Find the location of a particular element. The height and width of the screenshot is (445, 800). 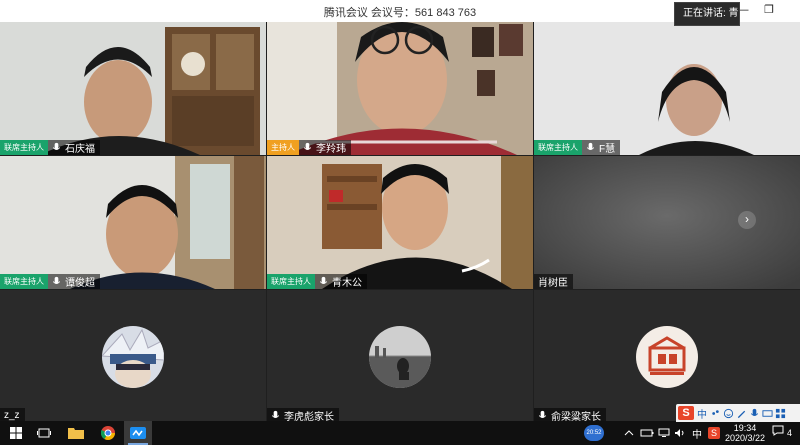

tencent-meeting-icon is located at coordinates (138, 433).